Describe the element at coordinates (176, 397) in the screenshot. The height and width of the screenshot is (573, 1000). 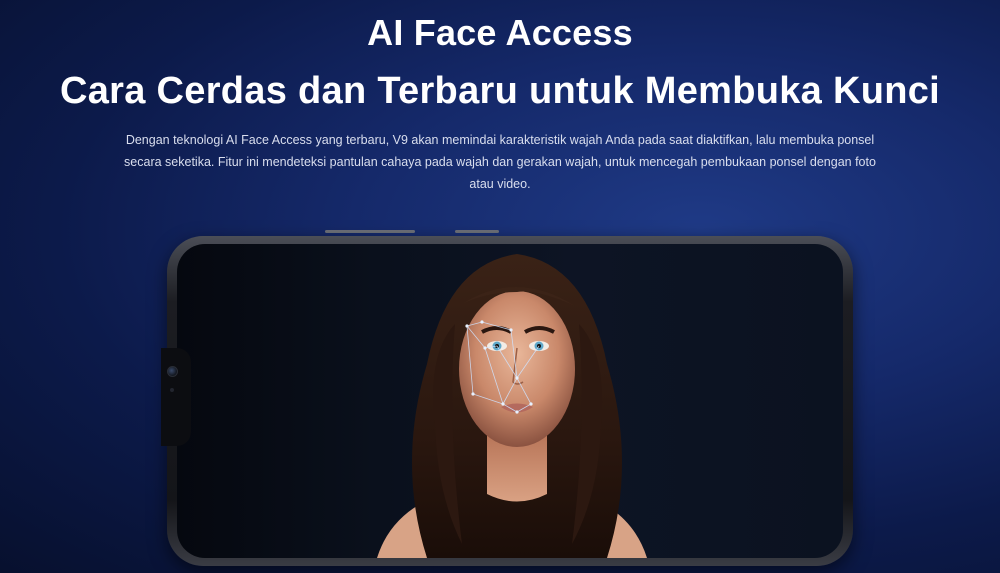
I see `phone-notch` at that location.